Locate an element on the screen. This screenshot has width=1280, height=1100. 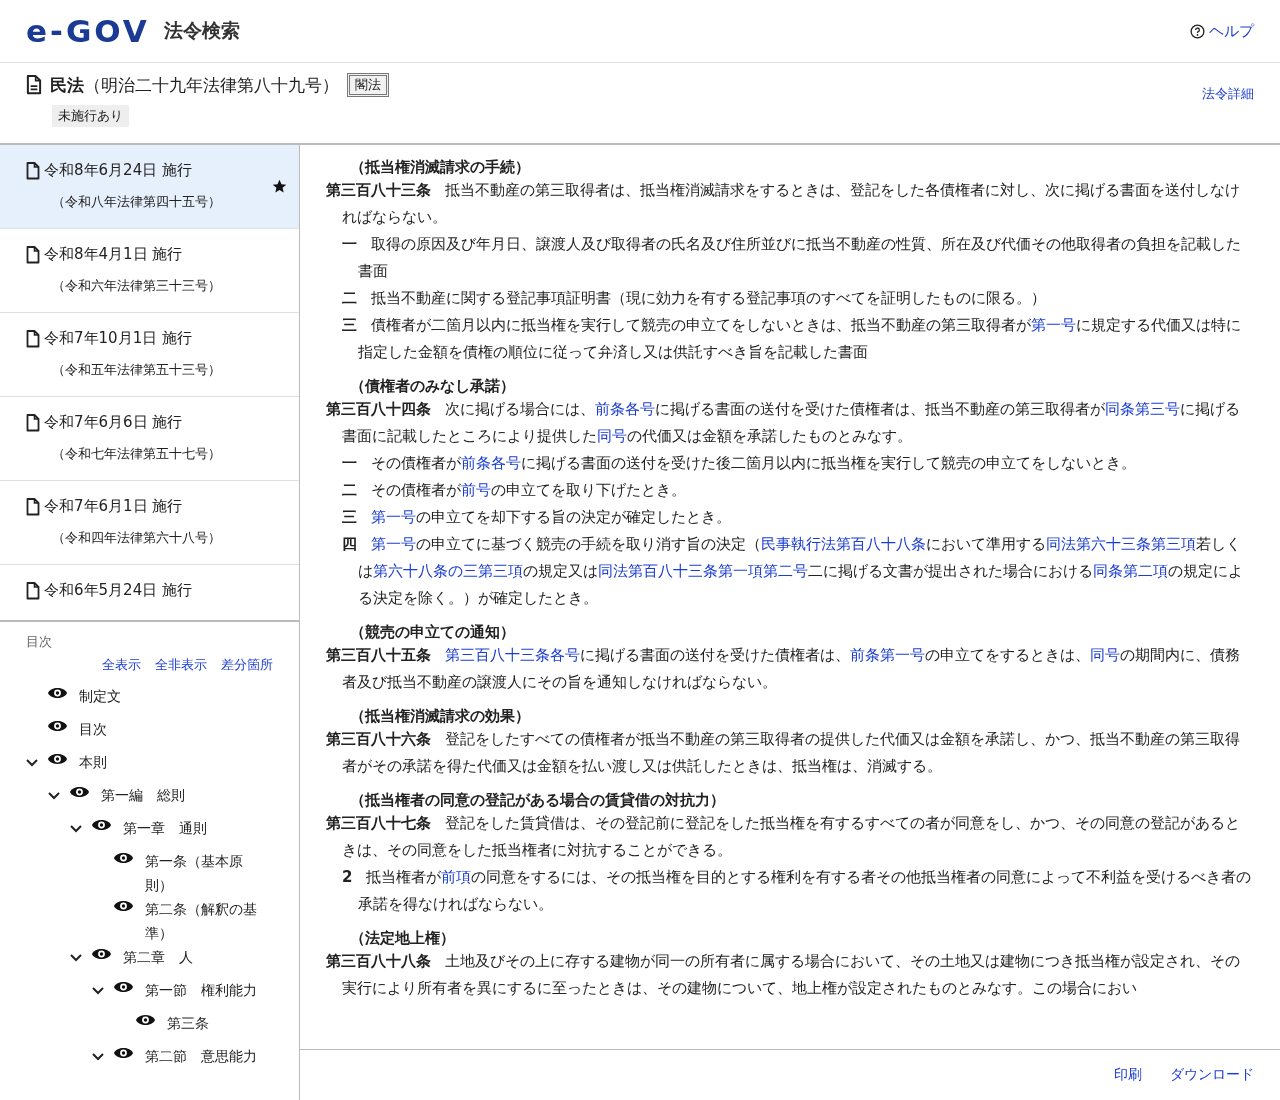
toc-item: 第三条 is located at coordinates (188, 1023).